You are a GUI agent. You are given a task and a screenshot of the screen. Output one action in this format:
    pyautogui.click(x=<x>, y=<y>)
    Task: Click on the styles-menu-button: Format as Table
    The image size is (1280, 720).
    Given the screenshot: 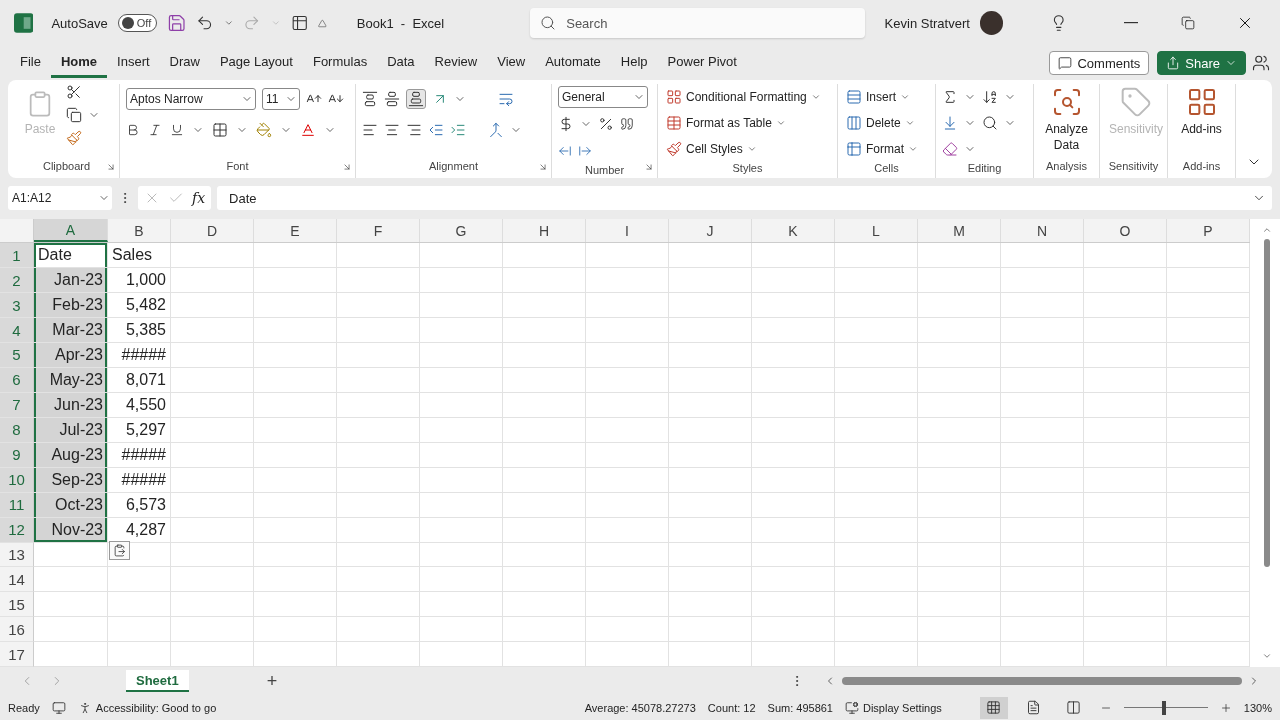 What is the action you would take?
    pyautogui.click(x=743, y=122)
    